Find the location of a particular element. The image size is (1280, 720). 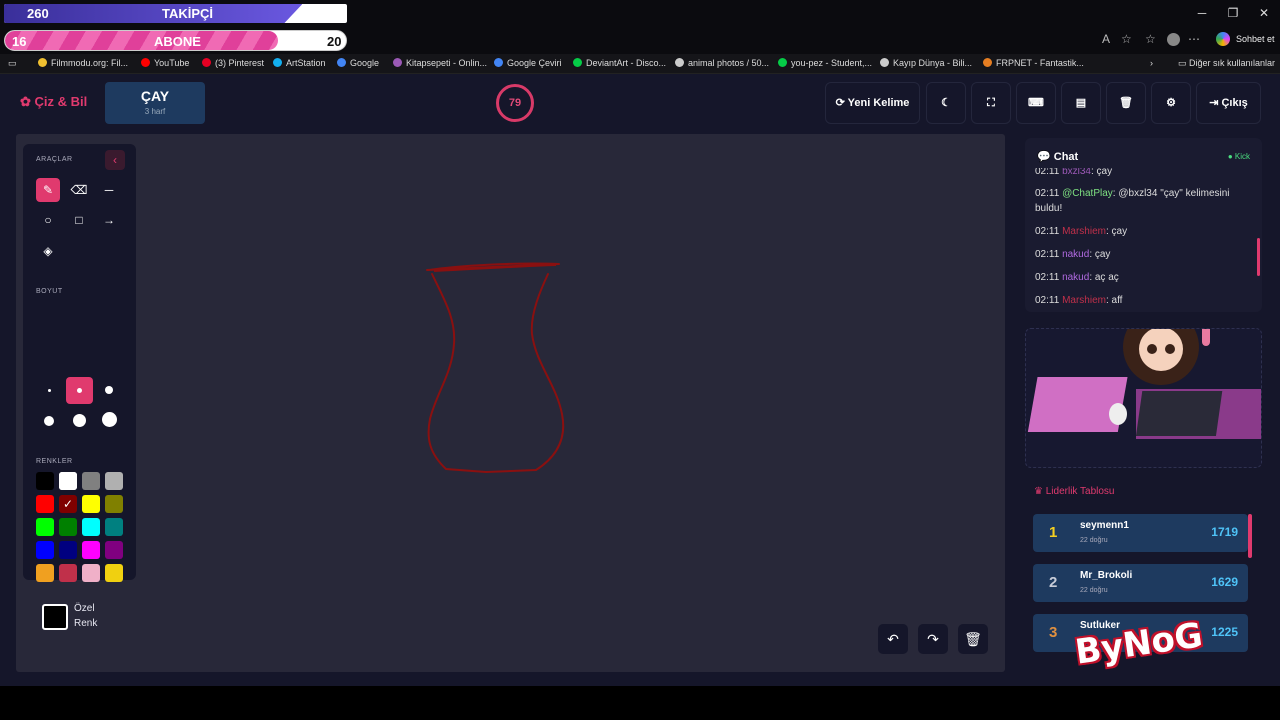

other-bookmarks: ▭ Diğer sık kullanılanlar is located at coordinates (1226, 63).